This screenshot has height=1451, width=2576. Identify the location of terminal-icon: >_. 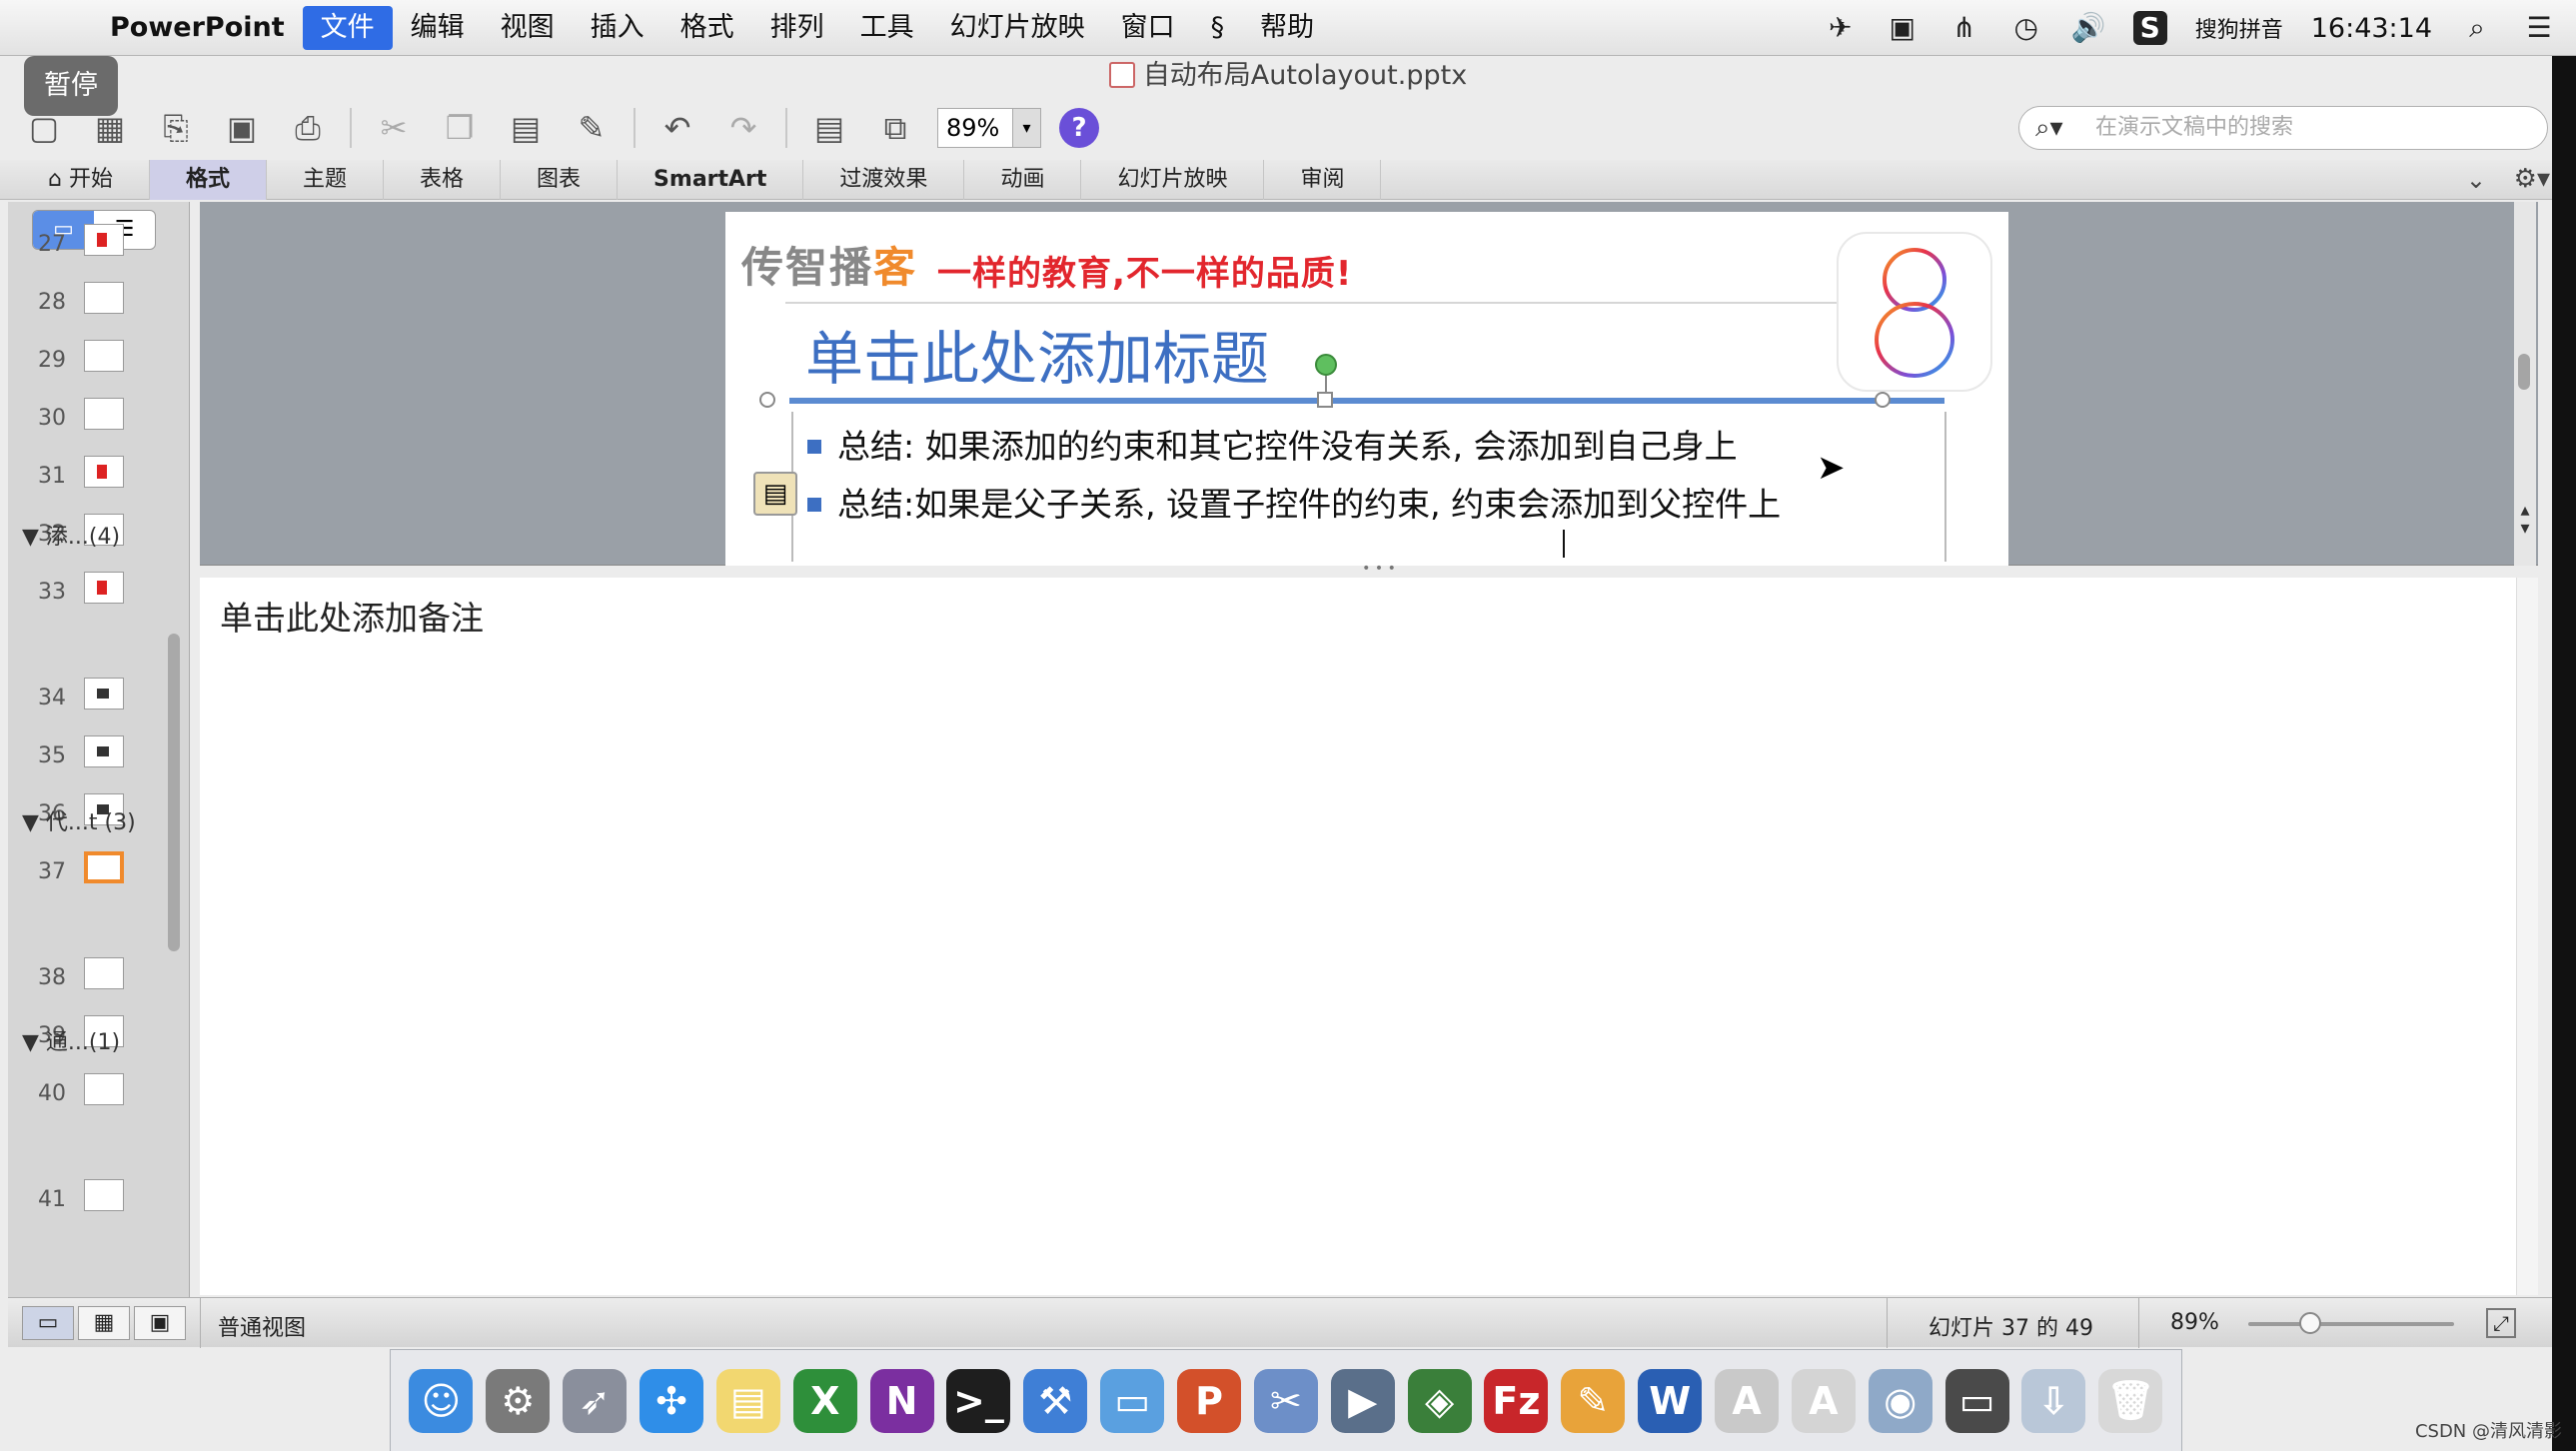
(978, 1400).